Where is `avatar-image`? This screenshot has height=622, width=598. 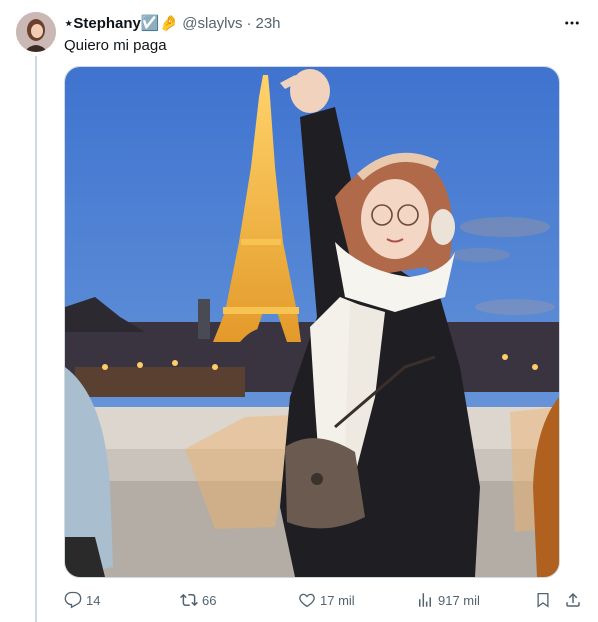
avatar-image is located at coordinates (36, 32).